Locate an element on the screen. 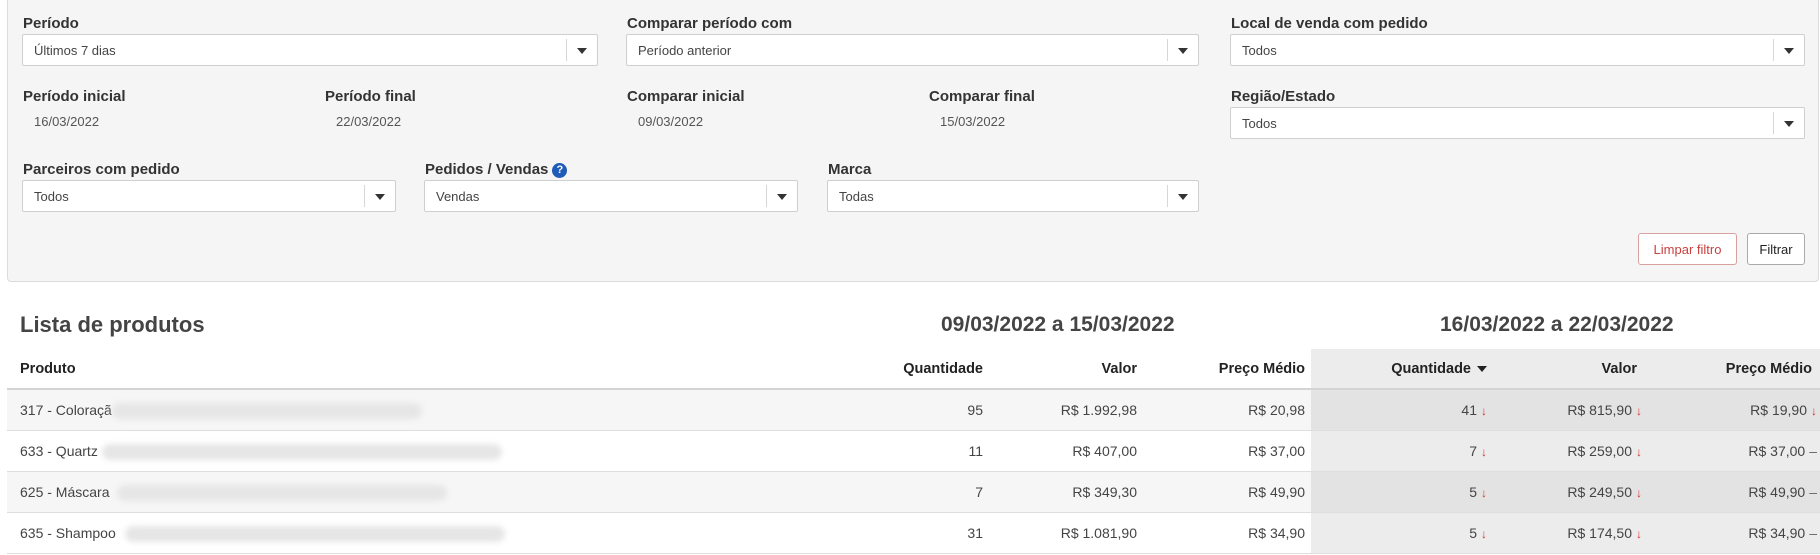  filter-button: Filtrar is located at coordinates (1776, 249).